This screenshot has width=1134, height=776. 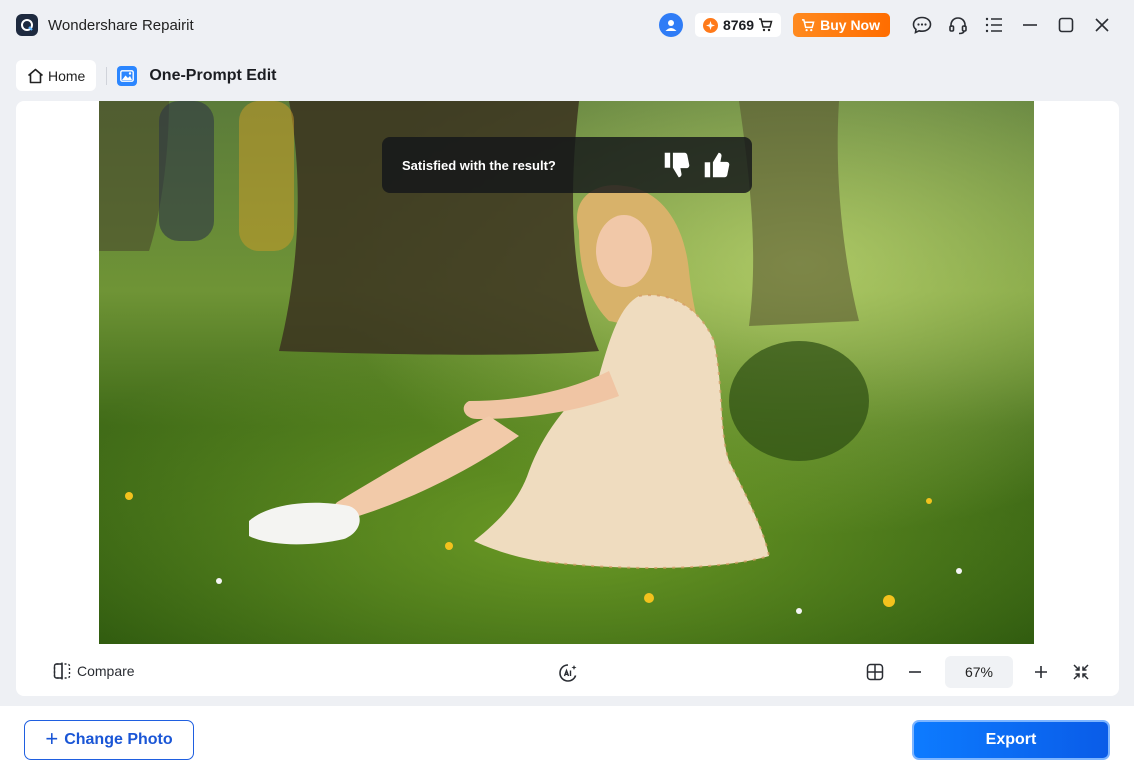 I want to click on export-label: Export, so click(x=1011, y=739).